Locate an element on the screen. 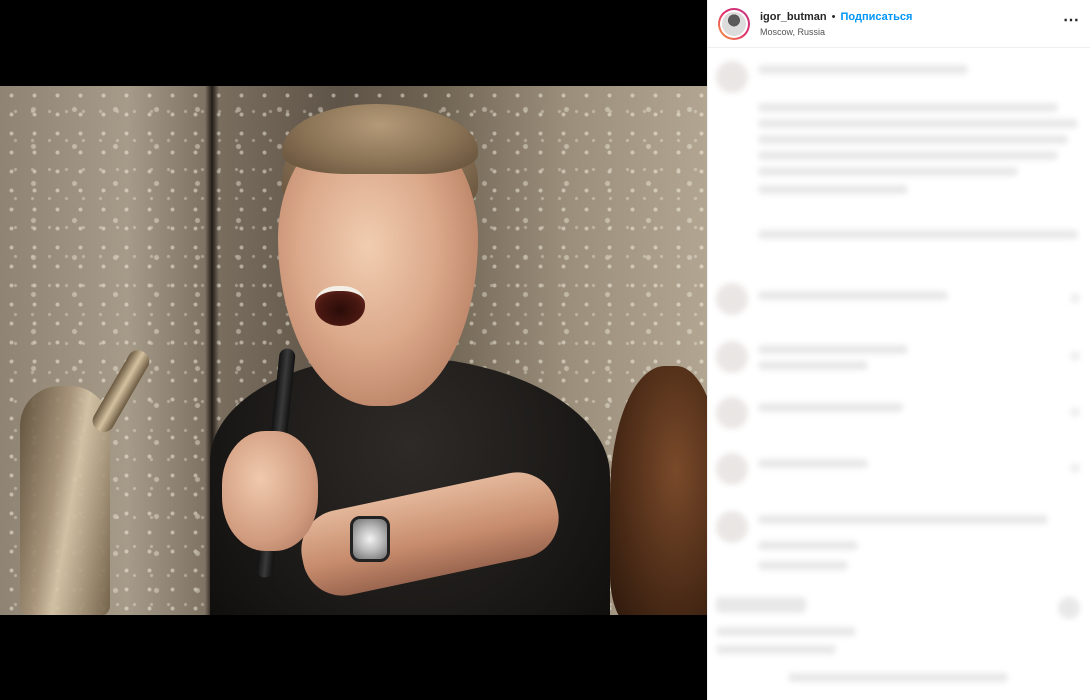  wristwatch is located at coordinates (370, 539).